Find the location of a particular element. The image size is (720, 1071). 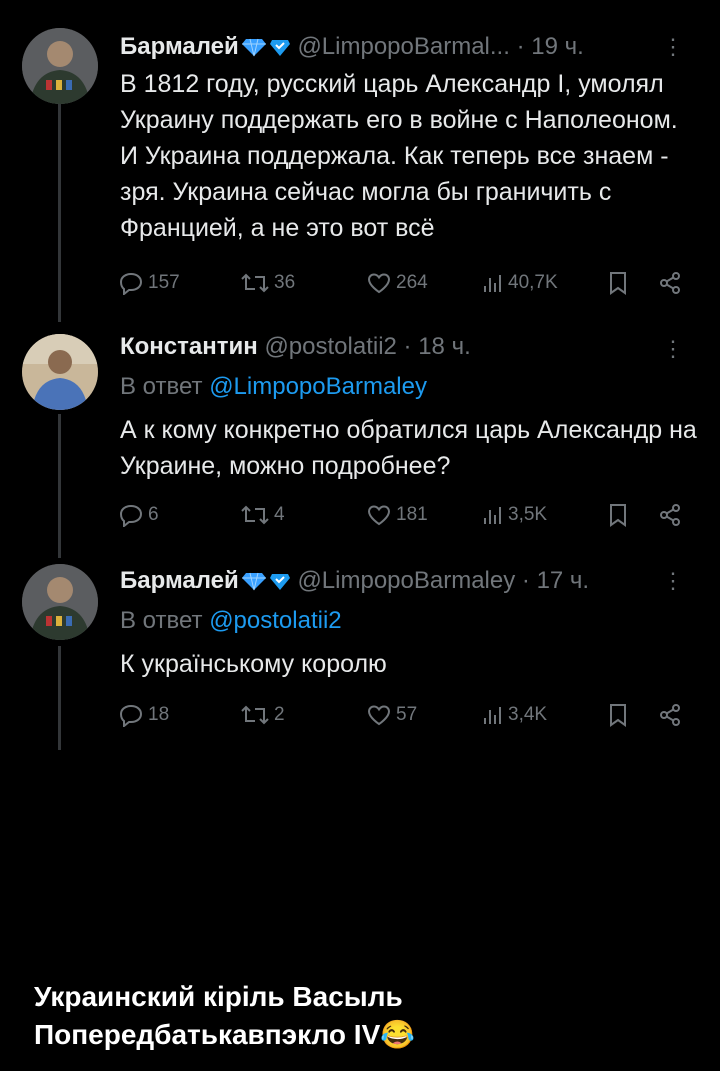

tweet-header: Бармалей @LimpopoBarmaley · 17 ч. is located at coordinates (354, 582).